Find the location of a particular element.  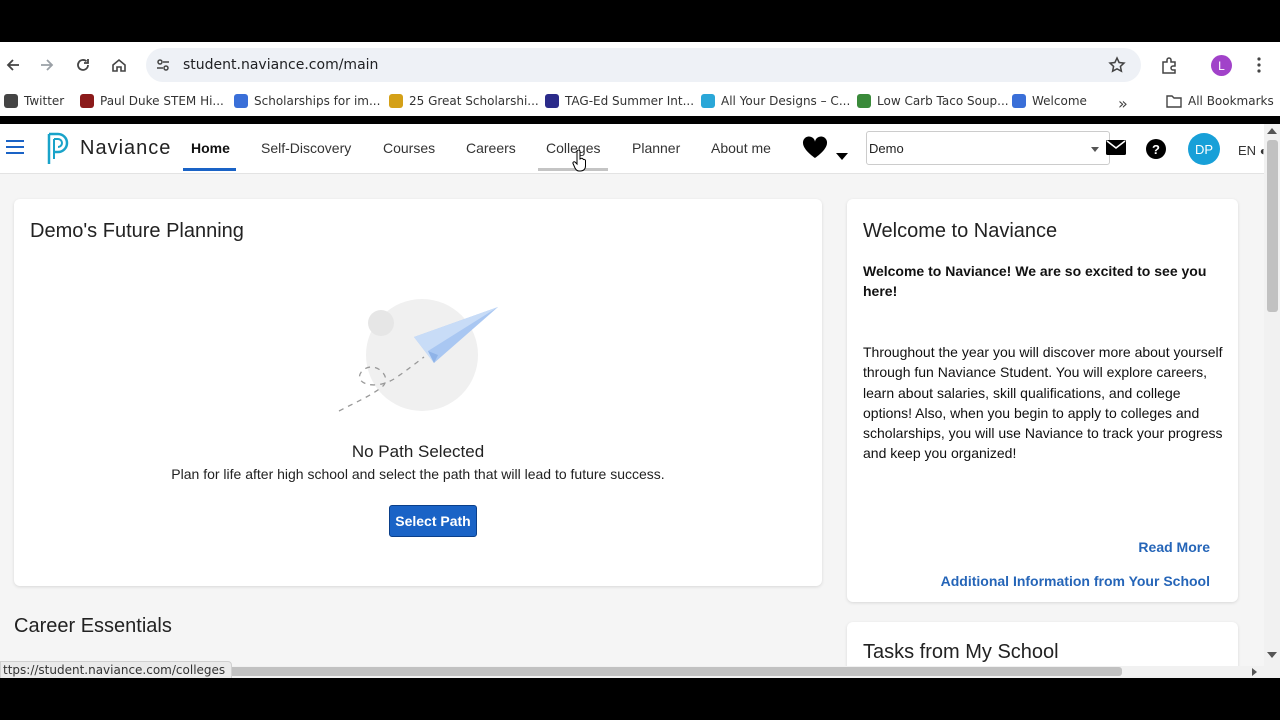

language-label: EN is located at coordinates (1247, 150).